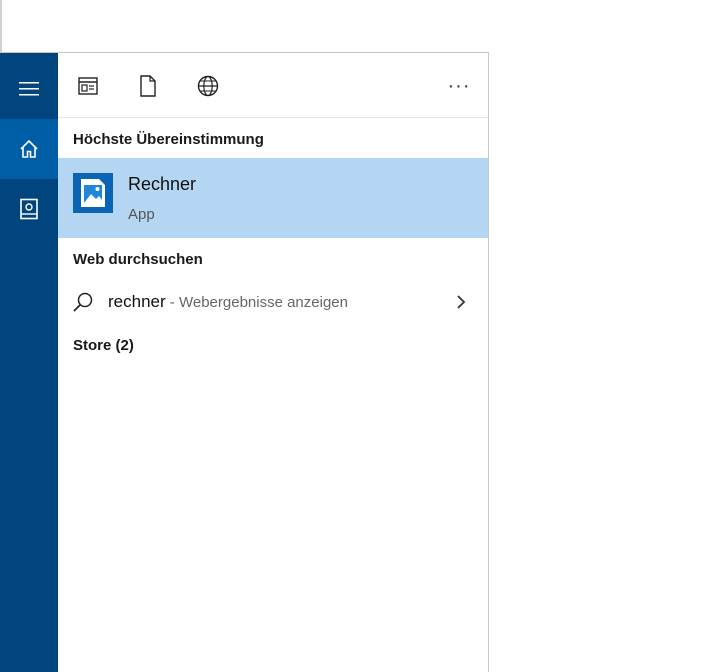  Describe the element at coordinates (168, 139) in the screenshot. I see `best-match-heading: Höchste Übereinstimmung` at that location.